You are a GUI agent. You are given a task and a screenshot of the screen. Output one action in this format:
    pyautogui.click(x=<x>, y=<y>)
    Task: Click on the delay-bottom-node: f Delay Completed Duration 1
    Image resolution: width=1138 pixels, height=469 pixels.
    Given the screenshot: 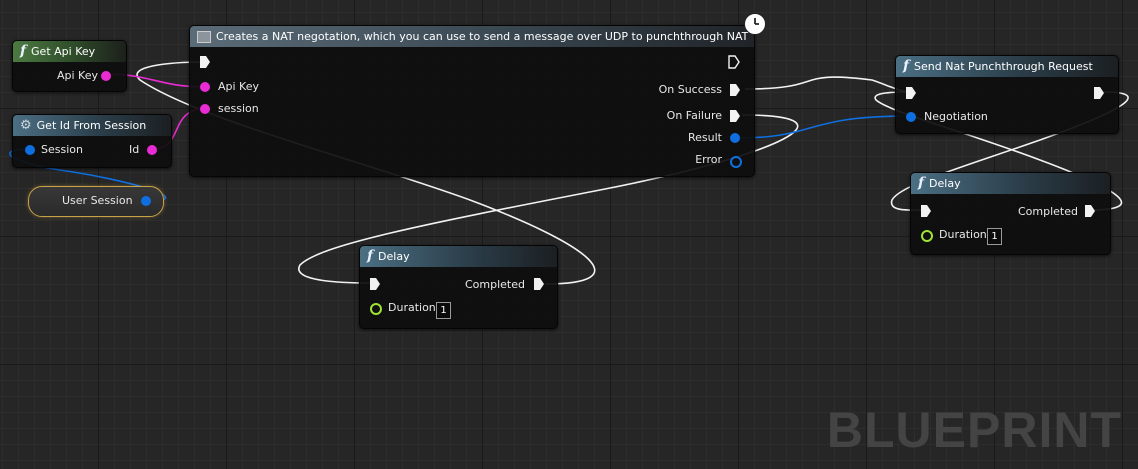 What is the action you would take?
    pyautogui.click(x=458, y=287)
    